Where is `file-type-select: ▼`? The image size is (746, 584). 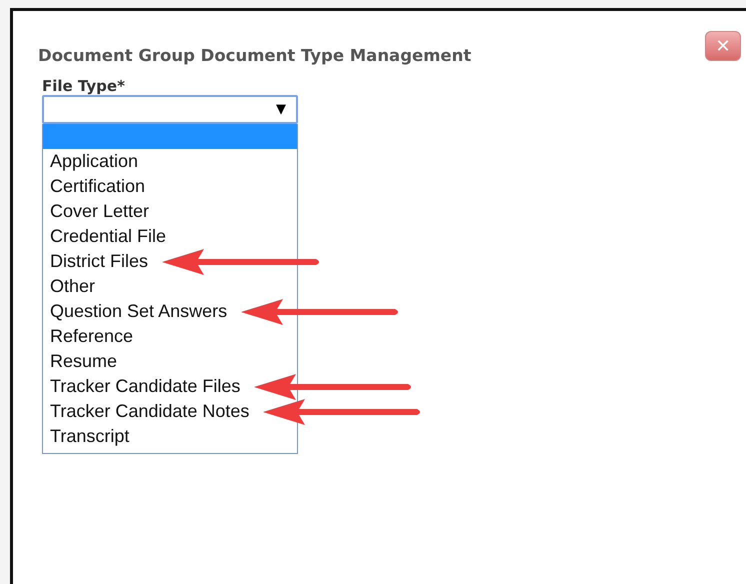
file-type-select: ▼ is located at coordinates (170, 109).